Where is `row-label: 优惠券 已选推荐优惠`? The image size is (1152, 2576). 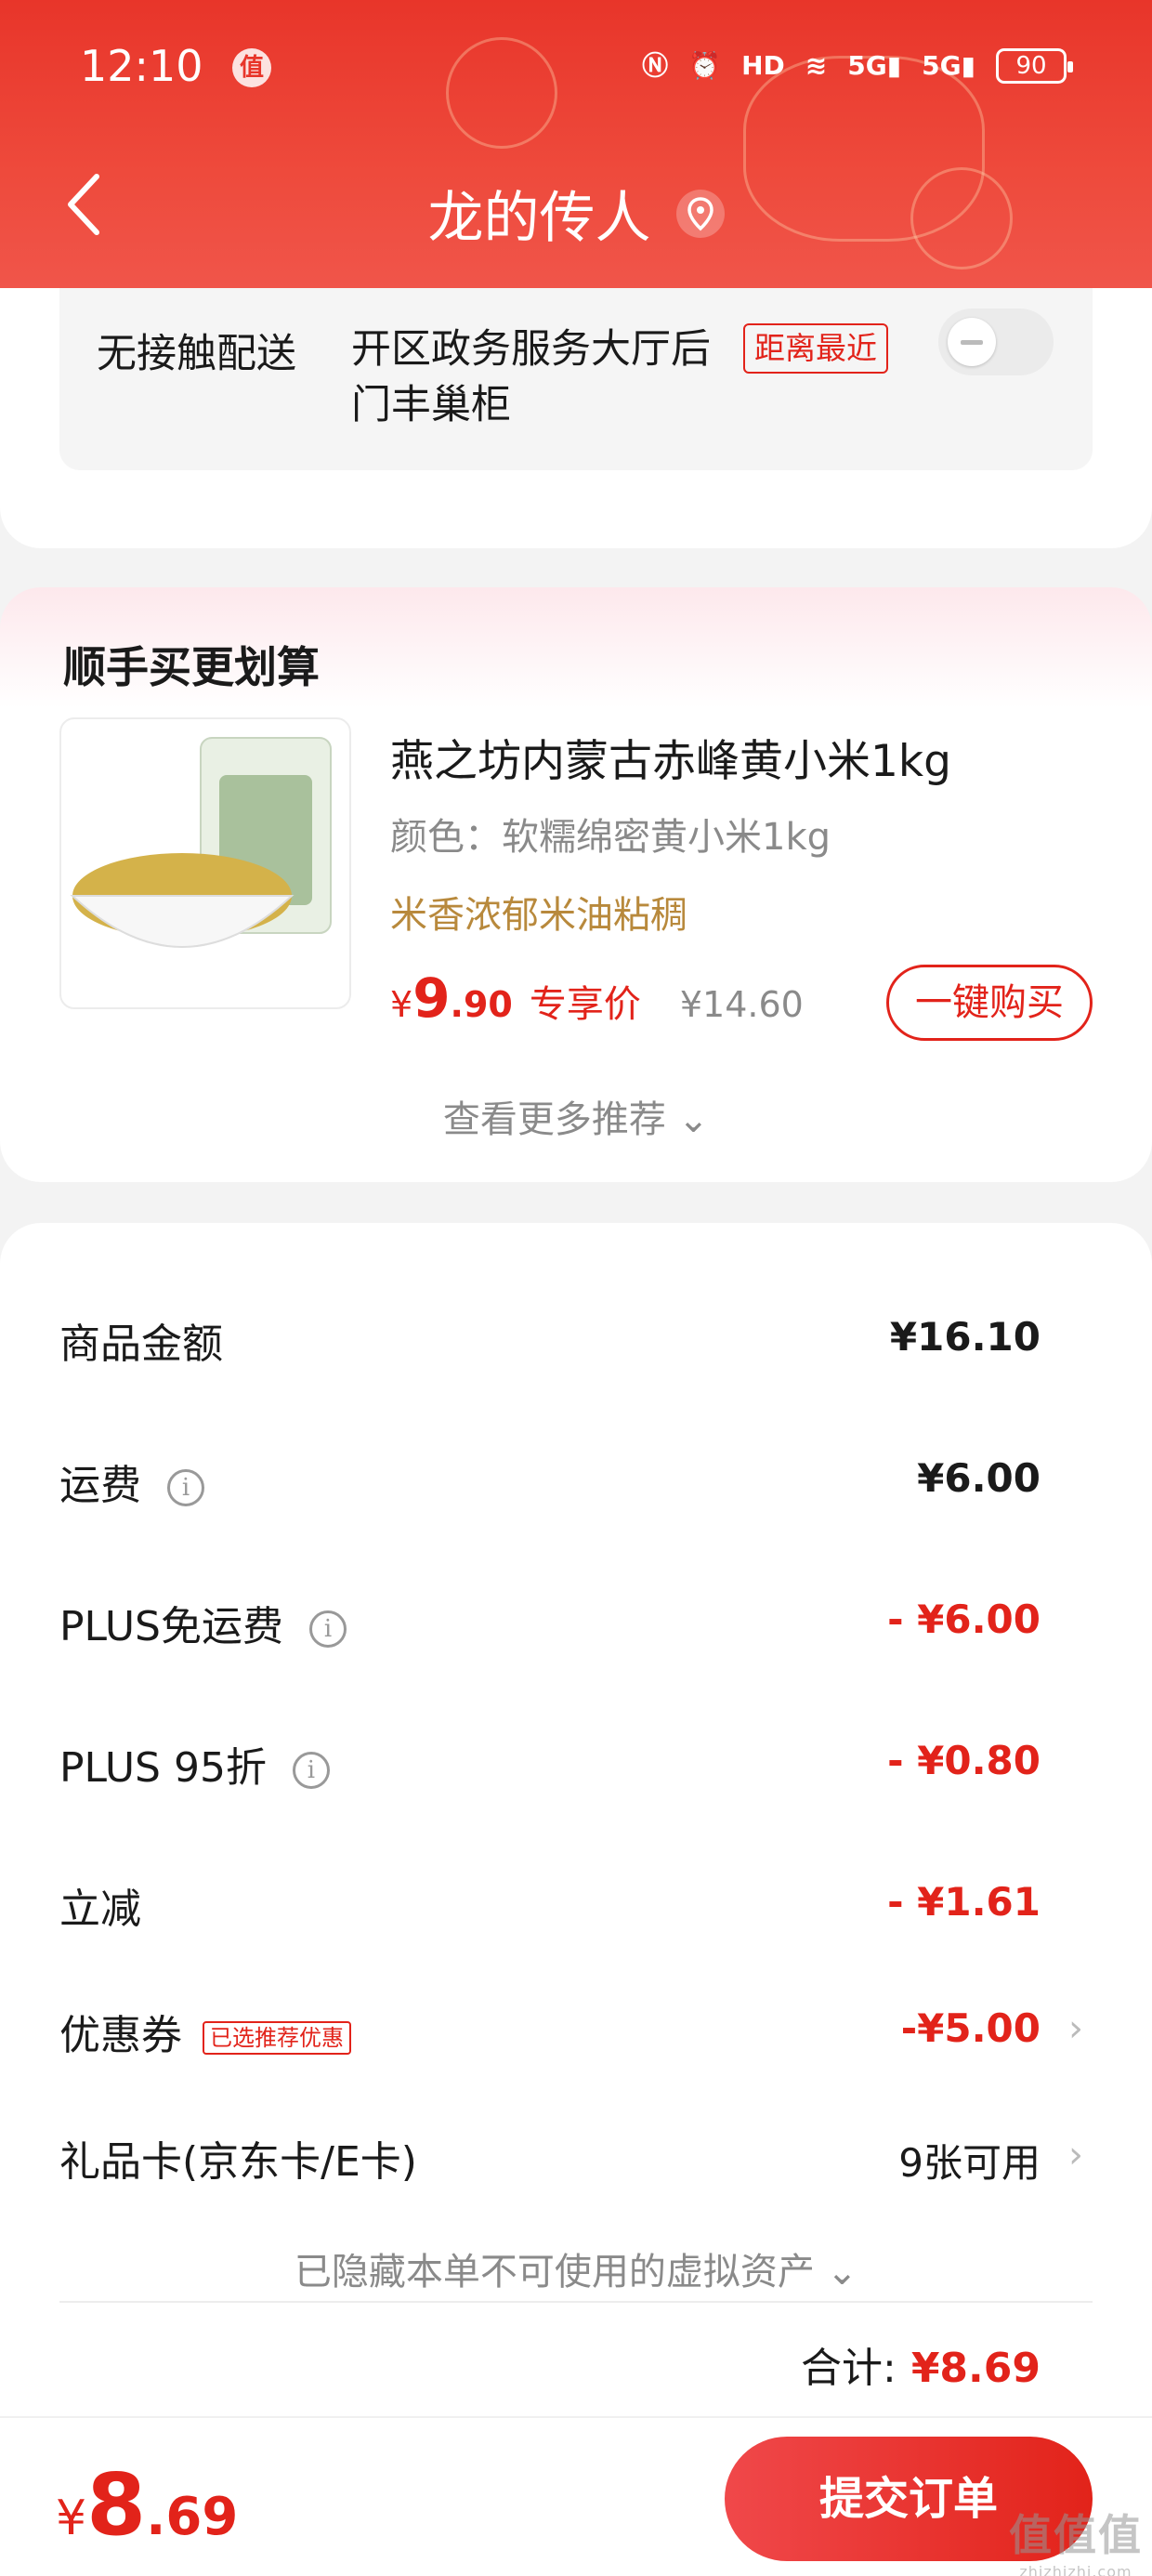 row-label: 优惠券 已选推荐优惠 is located at coordinates (205, 2031).